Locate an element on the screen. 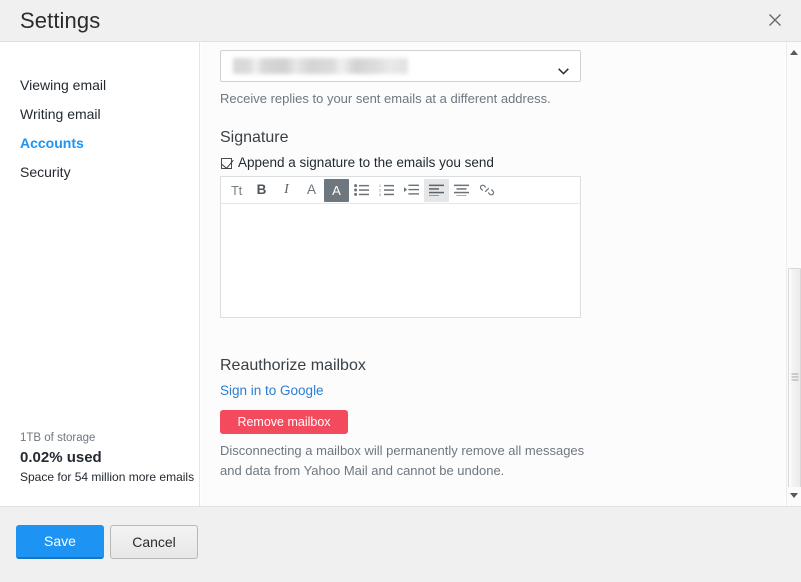  text-color-glyph: A is located at coordinates (336, 190).